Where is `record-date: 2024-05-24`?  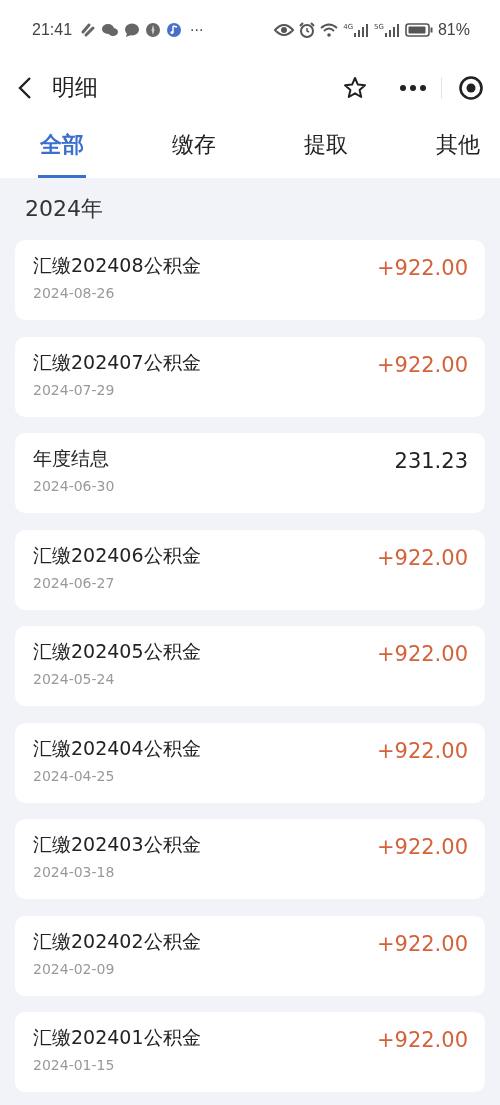
record-date: 2024-05-24 is located at coordinates (74, 679).